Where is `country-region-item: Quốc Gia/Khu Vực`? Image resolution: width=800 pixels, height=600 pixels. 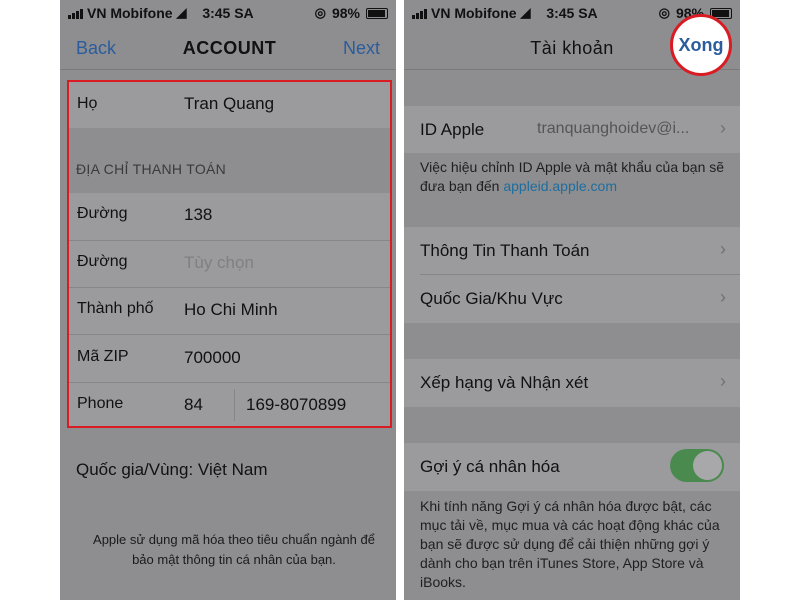 country-region-item: Quốc Gia/Khu Vực is located at coordinates (491, 299).